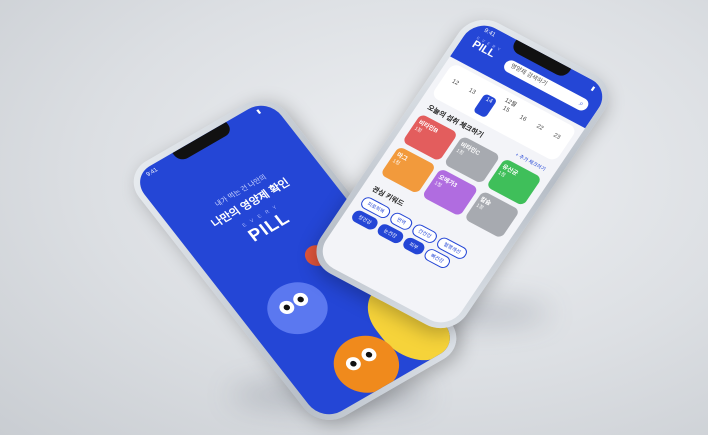 The image size is (708, 435). Describe the element at coordinates (203, 143) in the screenshot. I see `status-bar: 9:41 ▮` at that location.